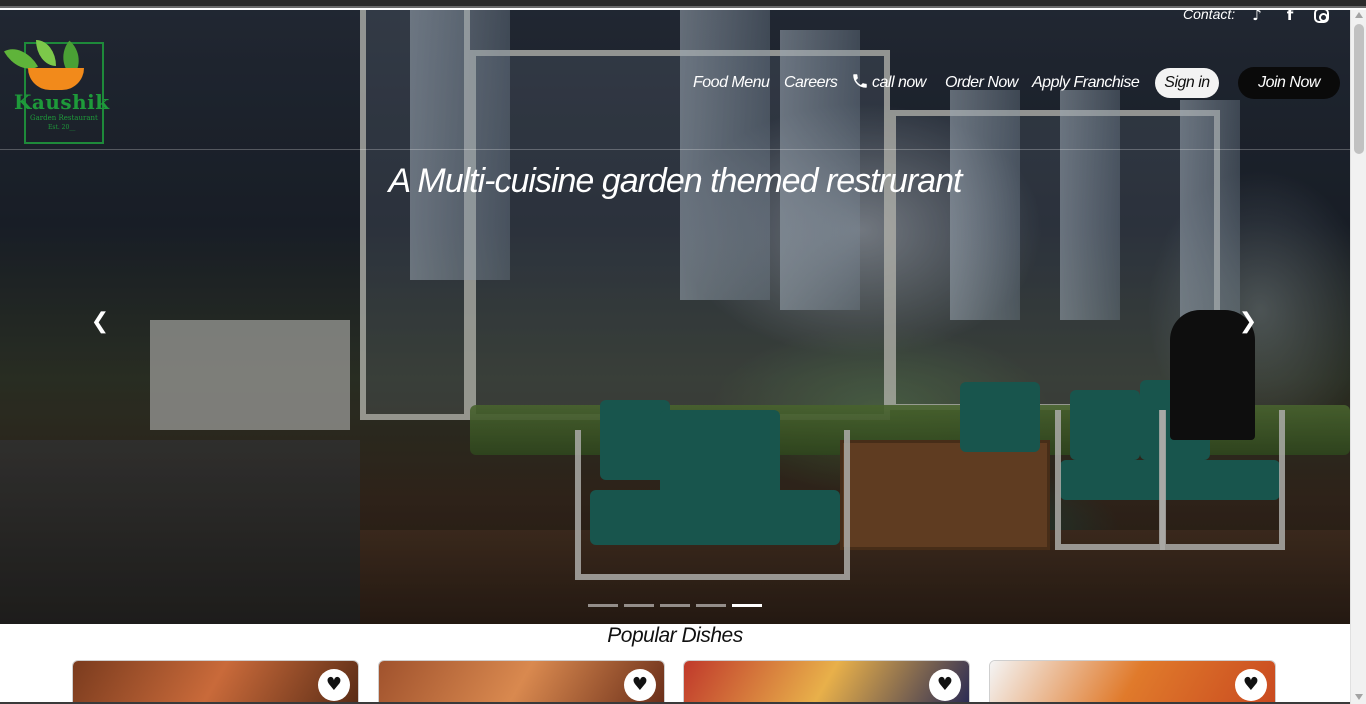 The height and width of the screenshot is (704, 1366). I want to click on page-scrollbar, so click(1358, 357).